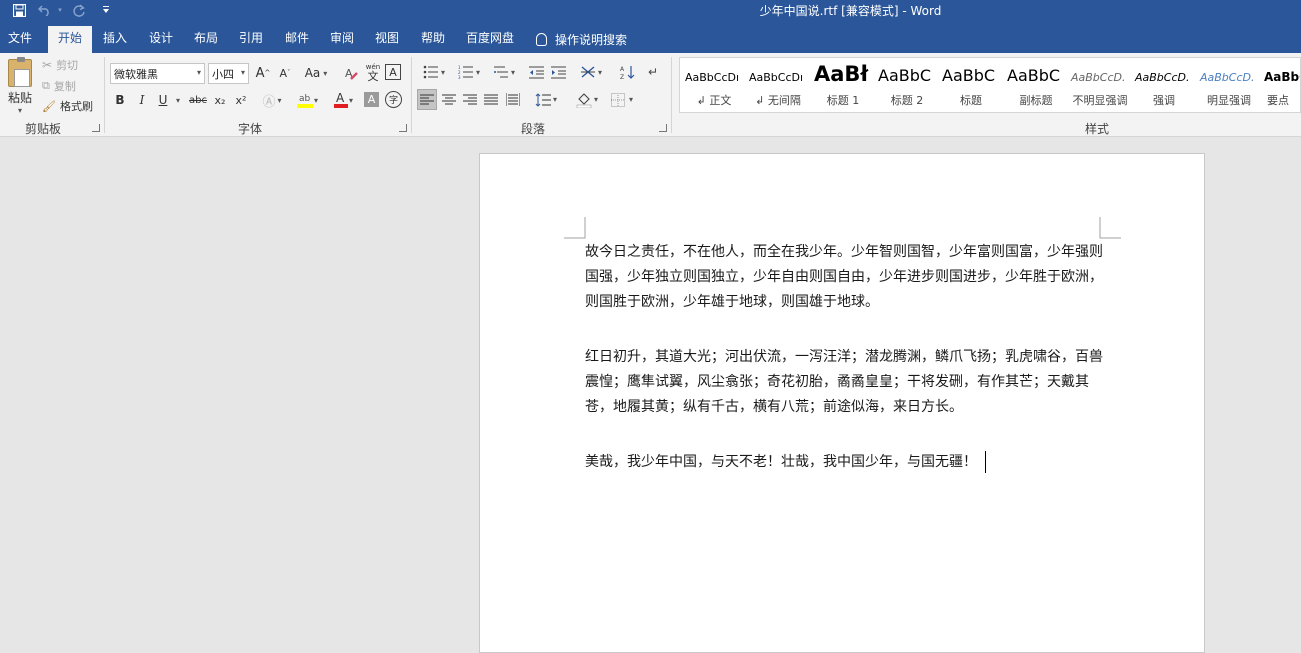 The height and width of the screenshot is (653, 1301). I want to click on document-paragraph: 美哉，我少年中国，与天不老！壮哉，我中国少年，与国无疆！, so click(845, 462).